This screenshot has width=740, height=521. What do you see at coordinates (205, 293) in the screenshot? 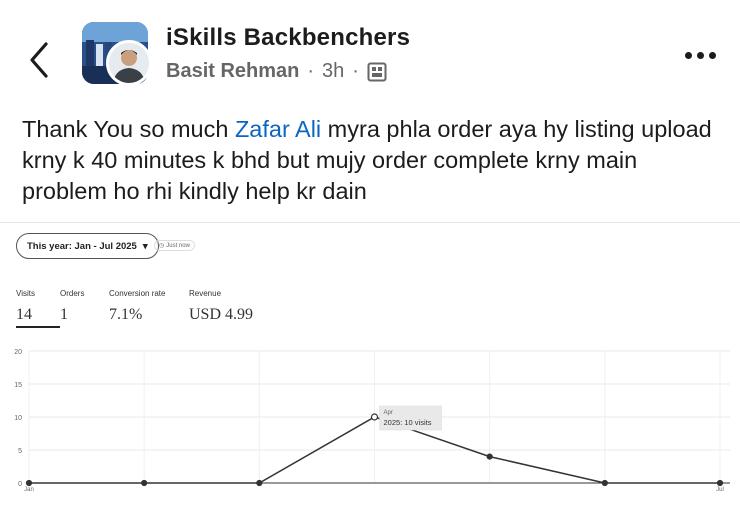
I see `stat-label: Revenue` at bounding box center [205, 293].